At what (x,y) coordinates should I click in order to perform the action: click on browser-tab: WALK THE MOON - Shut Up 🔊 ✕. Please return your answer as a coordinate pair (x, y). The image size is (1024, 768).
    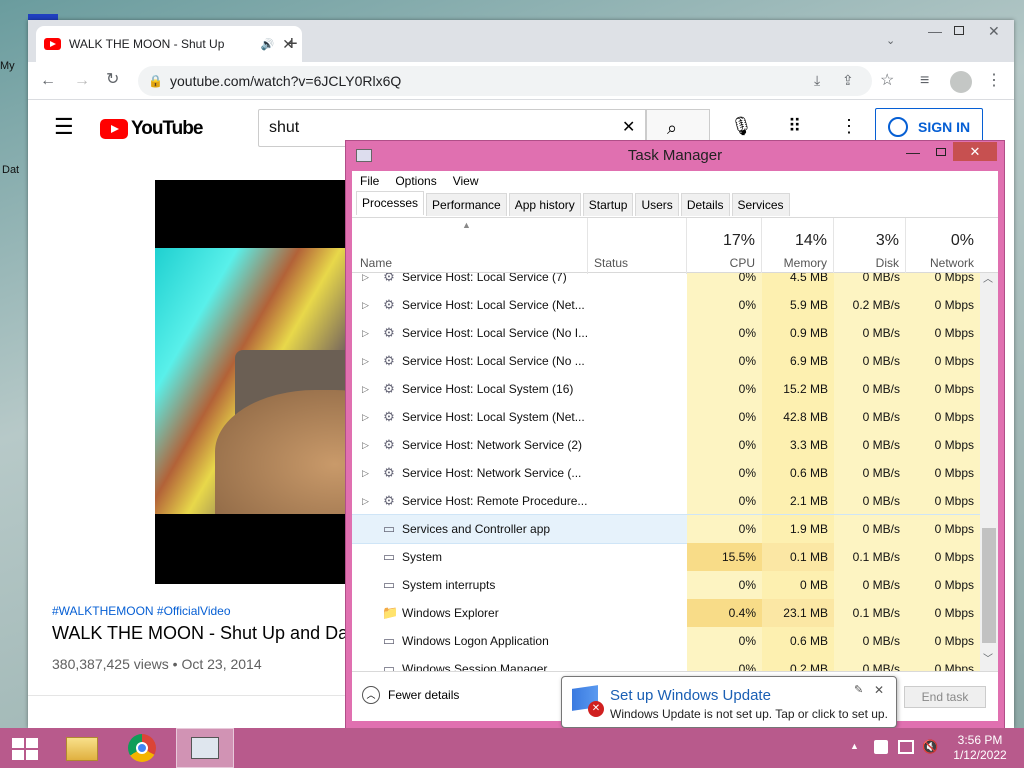
    Looking at the image, I should click on (169, 44).